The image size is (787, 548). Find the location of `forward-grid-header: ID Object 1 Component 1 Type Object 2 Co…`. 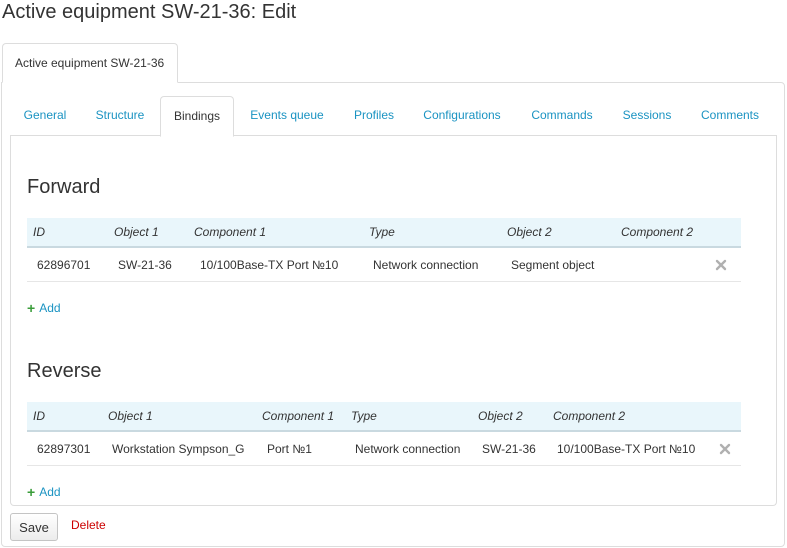

forward-grid-header: ID Object 1 Component 1 Type Object 2 Co… is located at coordinates (384, 233).